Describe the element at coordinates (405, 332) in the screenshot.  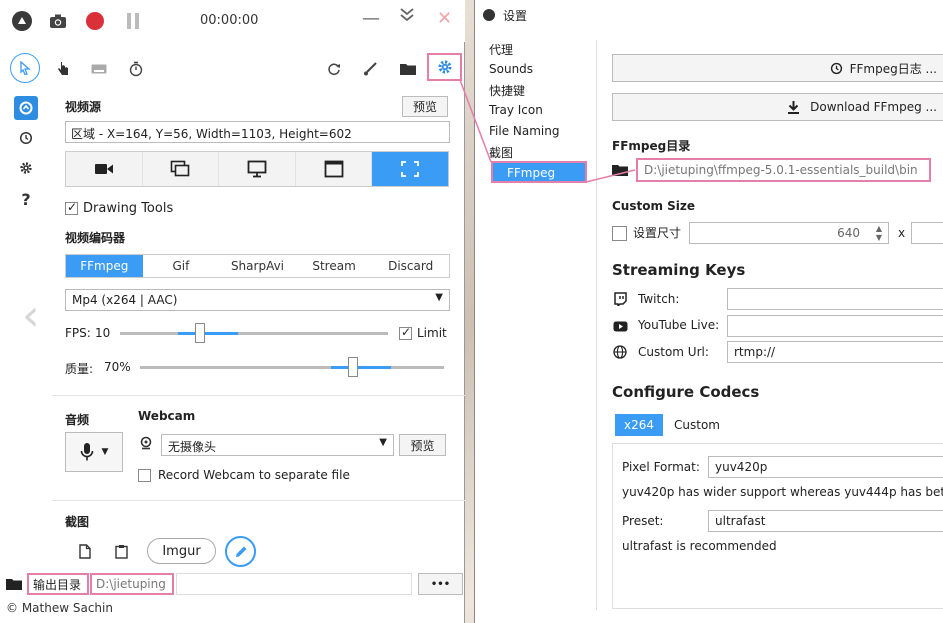
I see `checkbox-box` at that location.